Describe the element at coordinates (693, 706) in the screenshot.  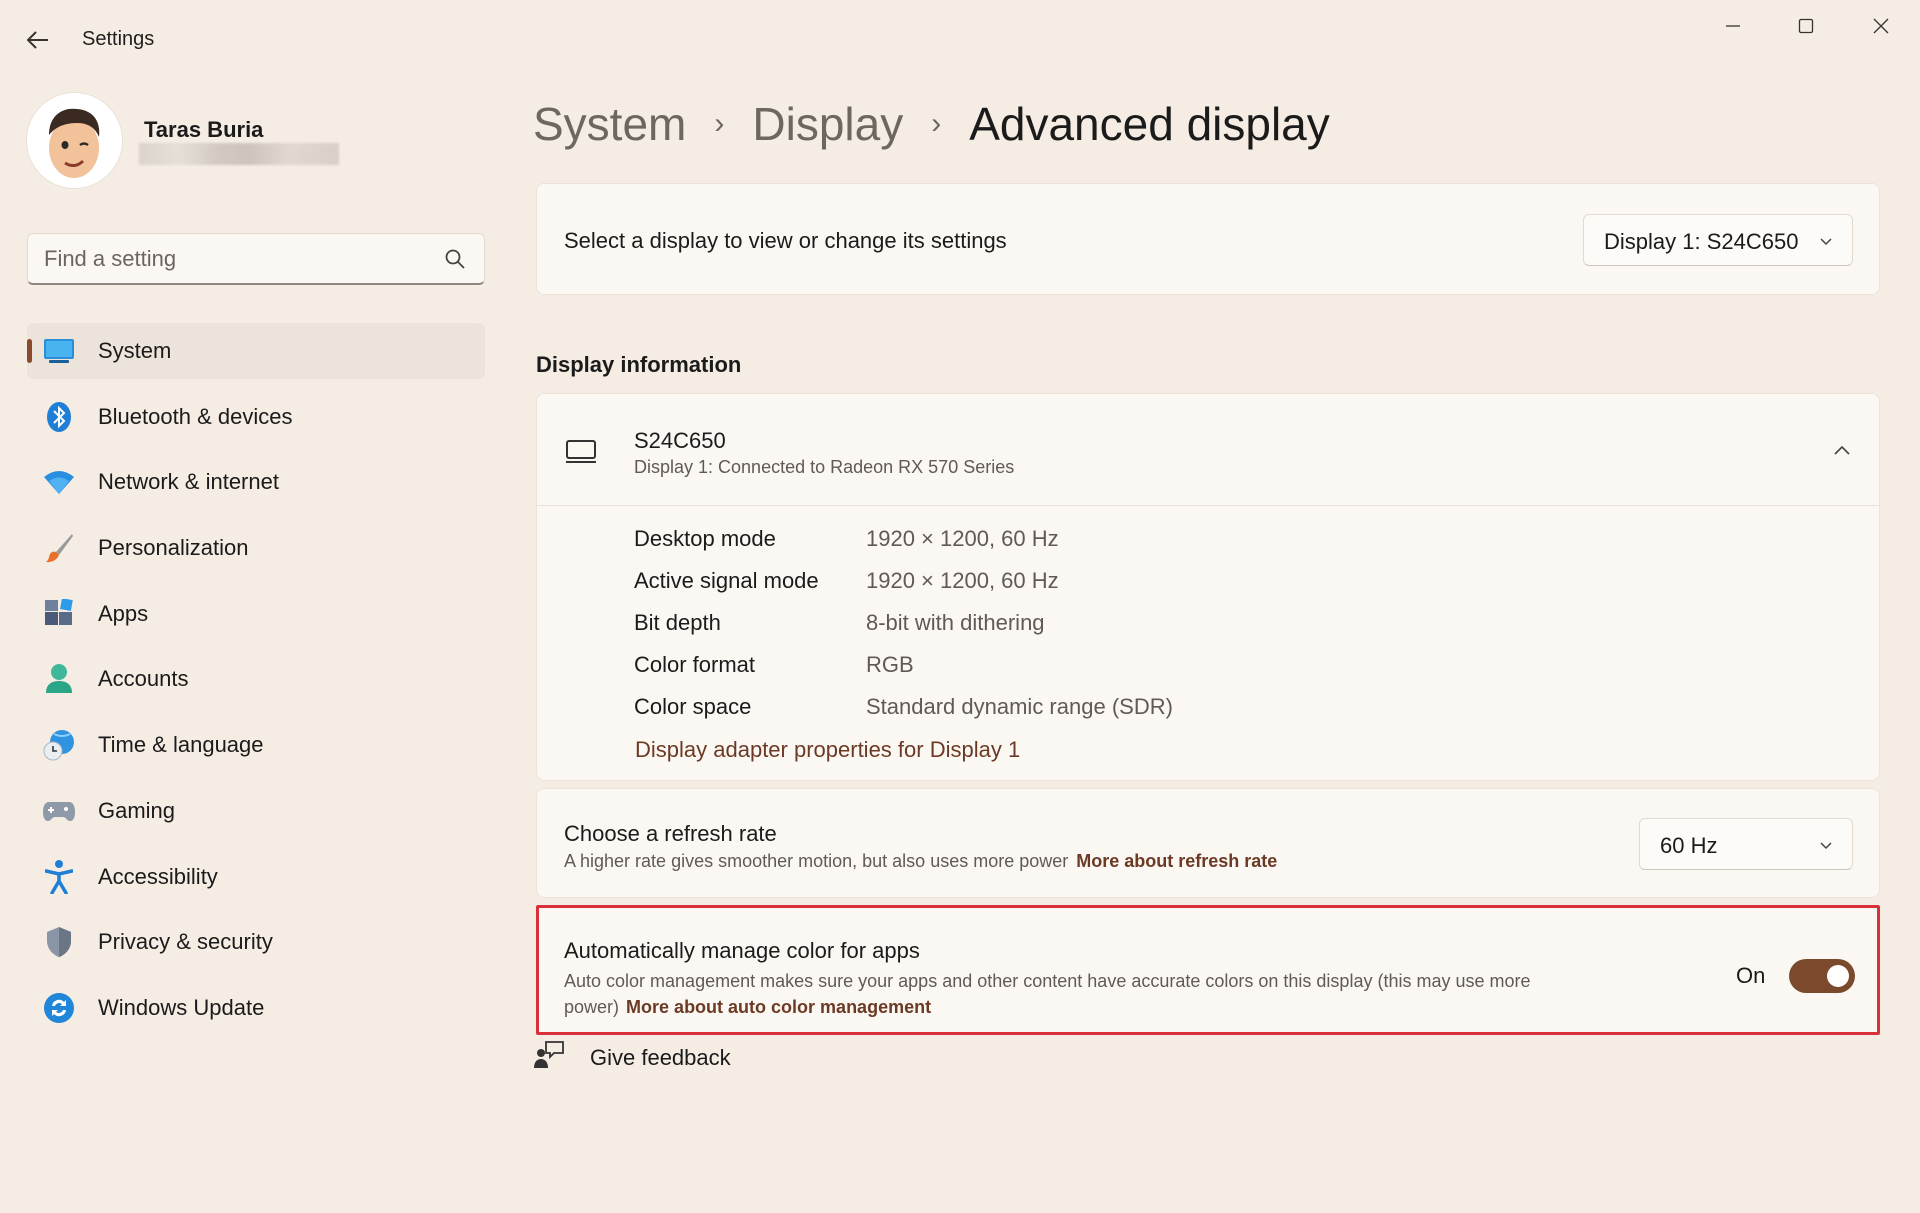
I see `info-key: Color space` at that location.